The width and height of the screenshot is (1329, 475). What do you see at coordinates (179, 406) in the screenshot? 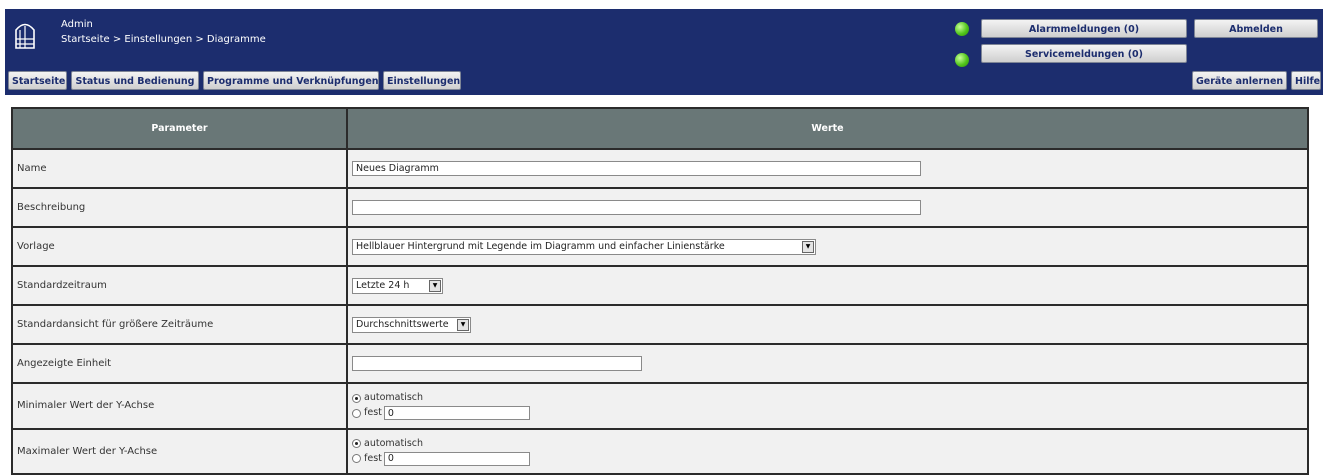
I see `y-min-label: Minimaler Wert der Y-Achse` at bounding box center [179, 406].